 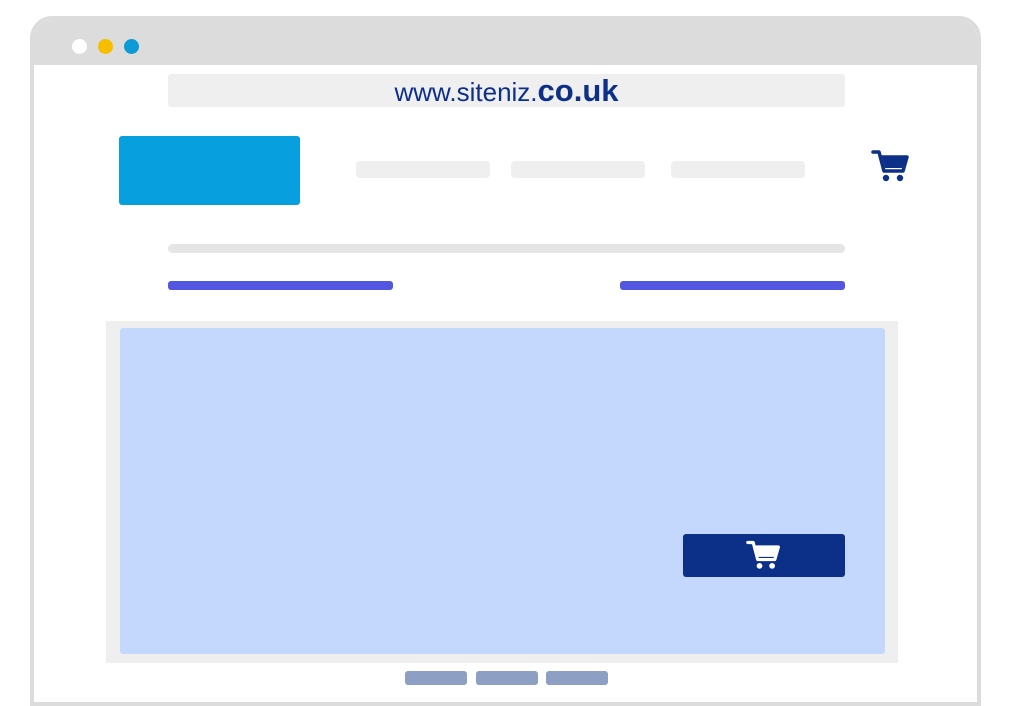 I want to click on site-logo, so click(x=209, y=170).